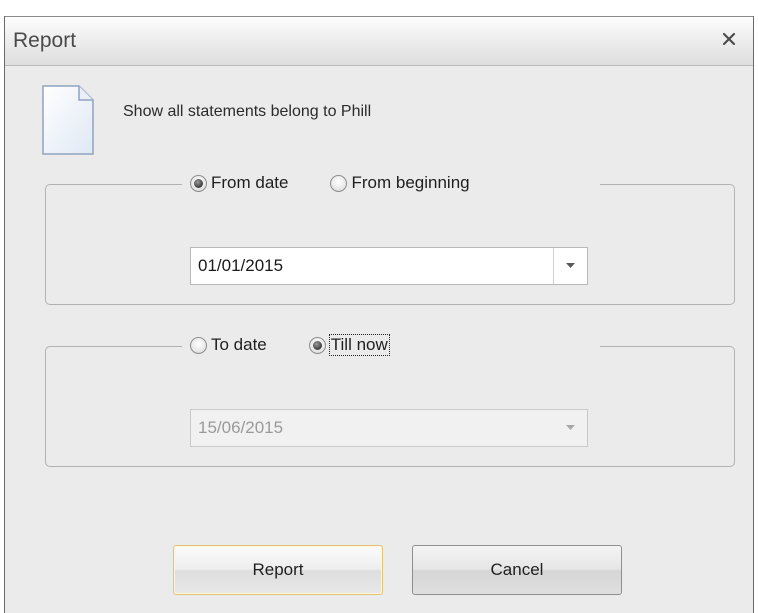 This screenshot has height=613, width=758. What do you see at coordinates (379, 41) in the screenshot?
I see `title-bar: Report` at bounding box center [379, 41].